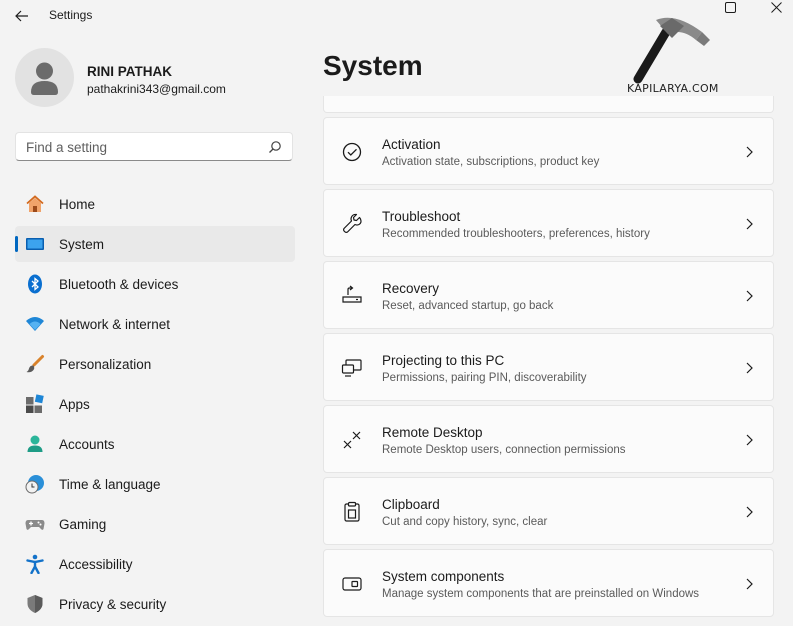 The width and height of the screenshot is (793, 626). What do you see at coordinates (119, 284) in the screenshot?
I see `sidebar-item-label: Bluetooth & devices` at bounding box center [119, 284].